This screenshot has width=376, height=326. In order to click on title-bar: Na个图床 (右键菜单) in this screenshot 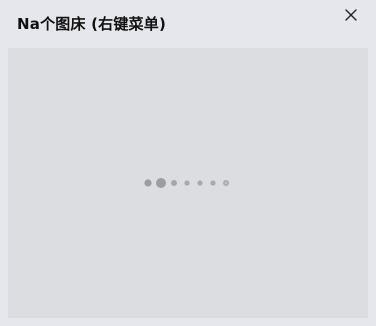, I will do `click(188, 23)`.